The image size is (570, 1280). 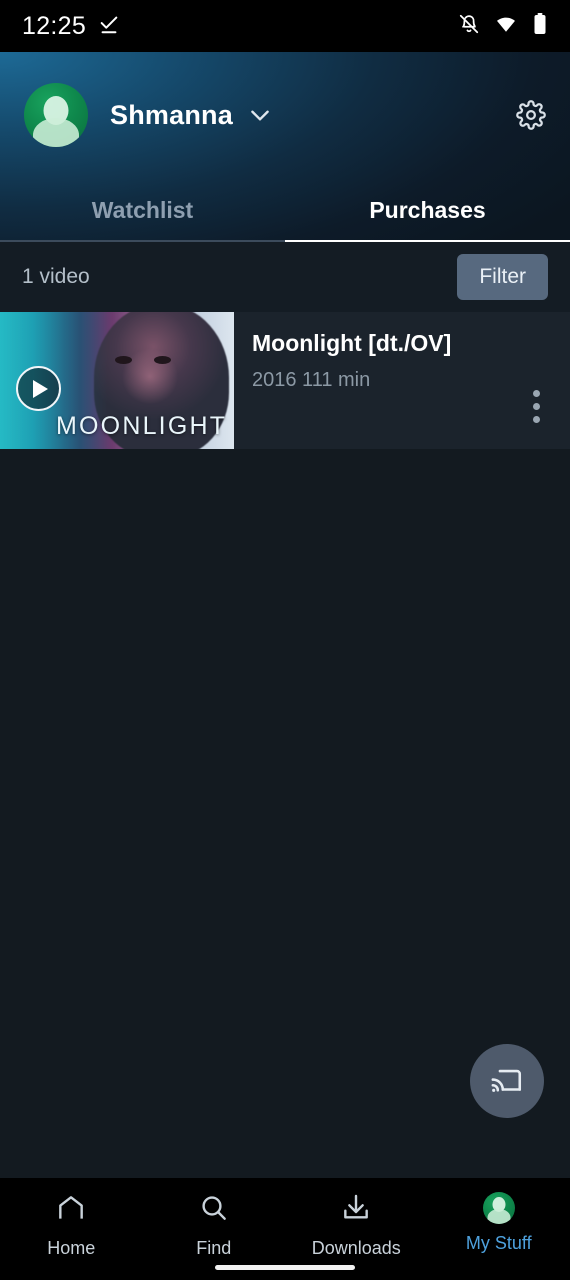 I want to click on video-thumbnail: MOONLIGHT, so click(x=117, y=380).